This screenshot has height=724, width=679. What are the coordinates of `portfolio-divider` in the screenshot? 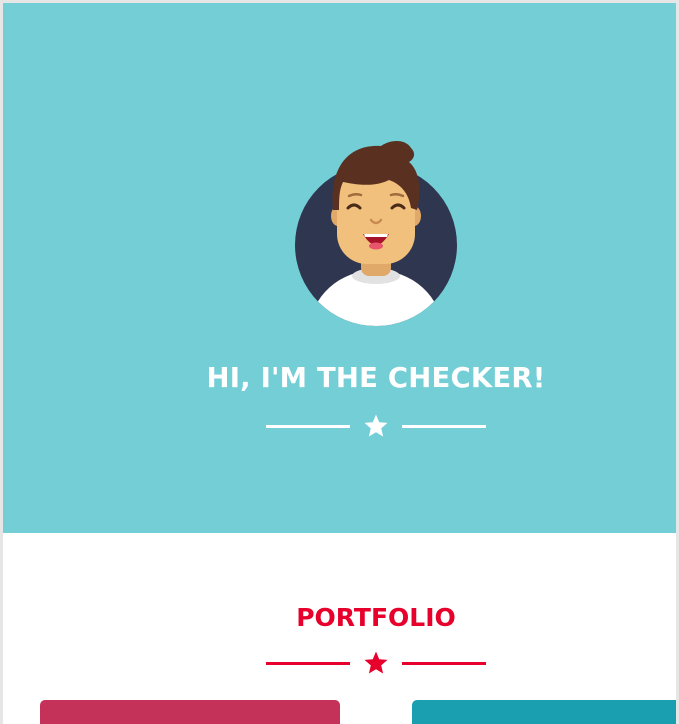 It's located at (376, 663).